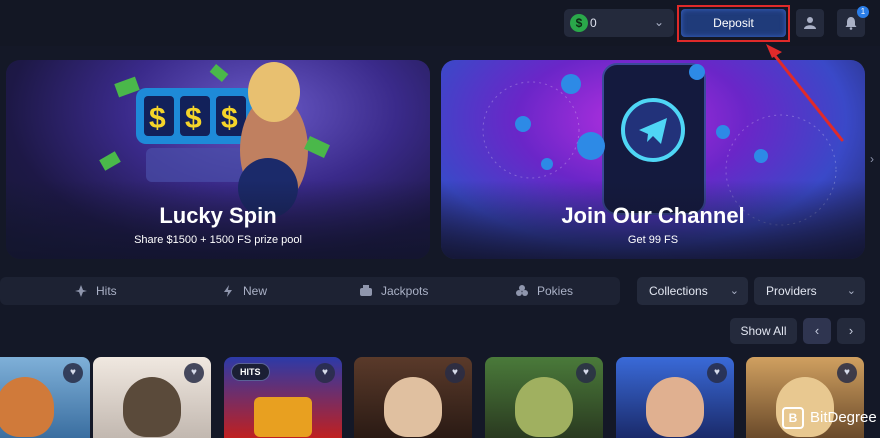  What do you see at coordinates (218, 240) in the screenshot?
I see `banner-subtitle: Share $1500 + 1500 FS prize pool` at bounding box center [218, 240].